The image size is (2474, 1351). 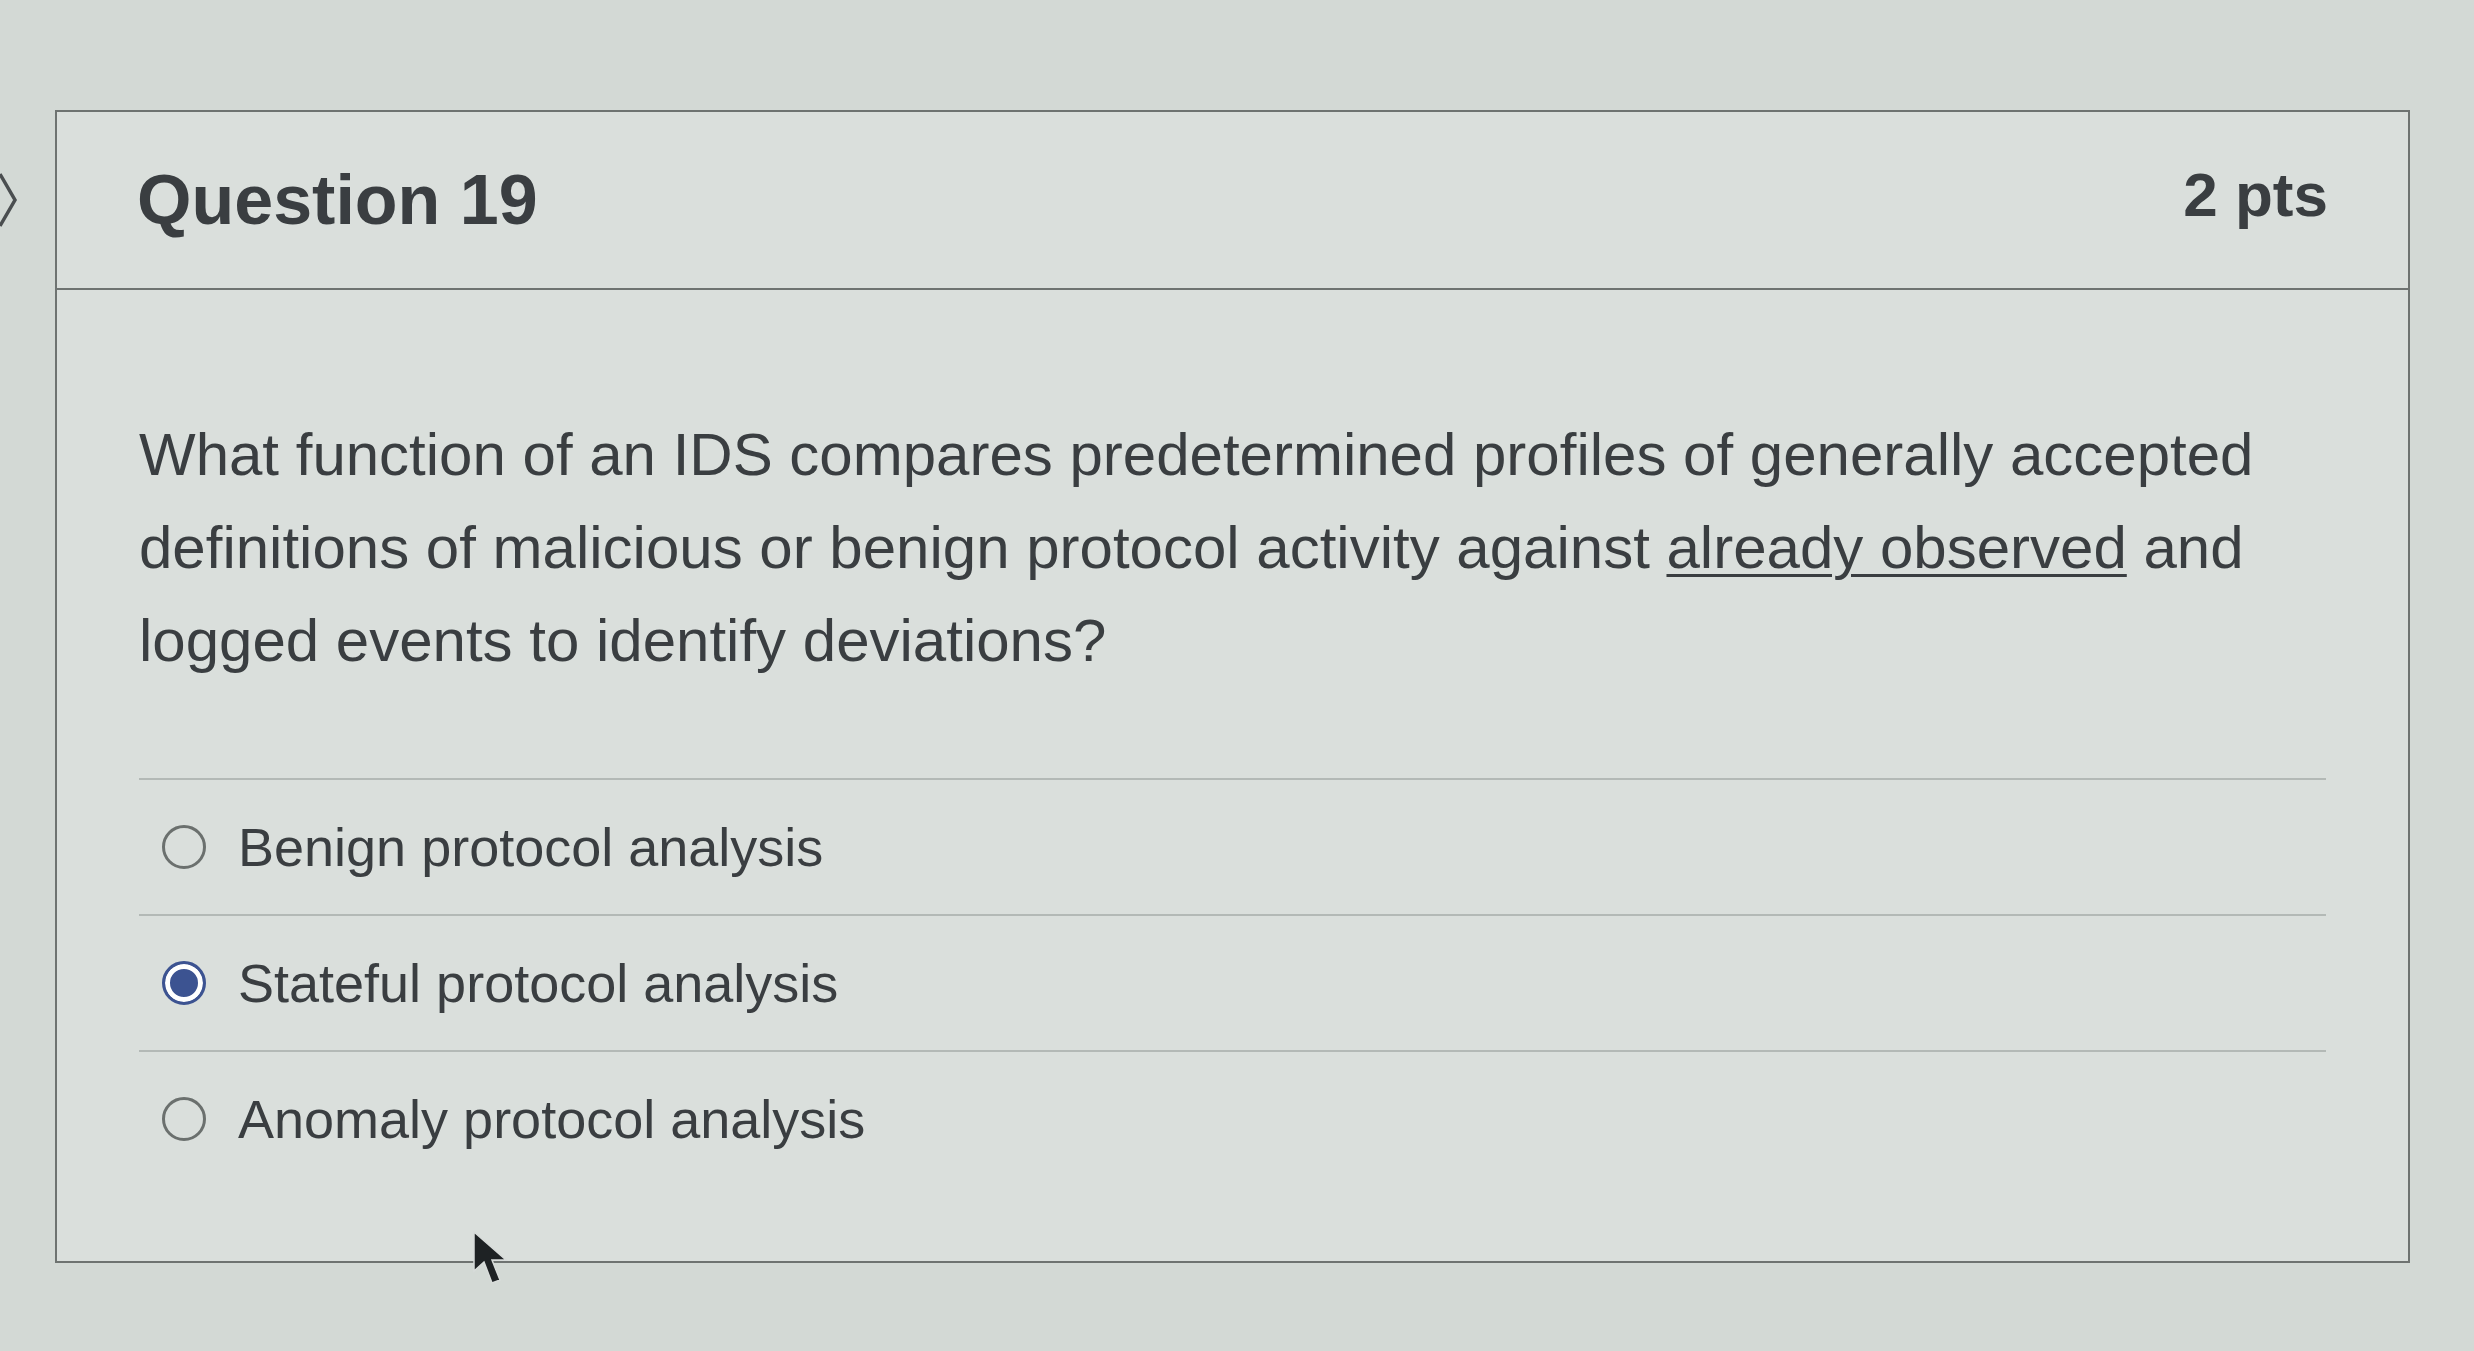 What do you see at coordinates (531, 847) in the screenshot?
I see `answer-label: Benign protocol analysis` at bounding box center [531, 847].